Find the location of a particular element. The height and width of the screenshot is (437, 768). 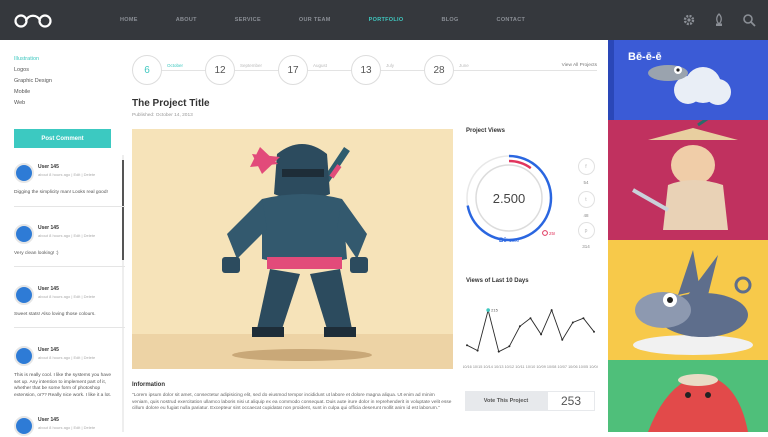

category-illustration: Illustration is located at coordinates (26, 59).